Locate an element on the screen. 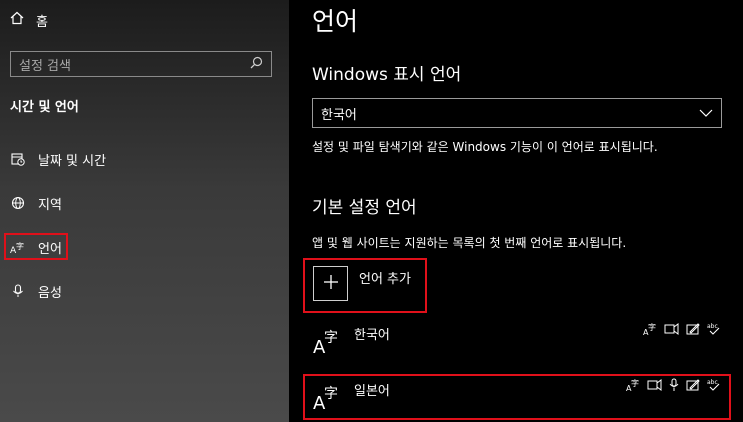 Image resolution: width=743 pixels, height=422 pixels. sidebar-item-language: A字 언어 is located at coordinates (36, 247).